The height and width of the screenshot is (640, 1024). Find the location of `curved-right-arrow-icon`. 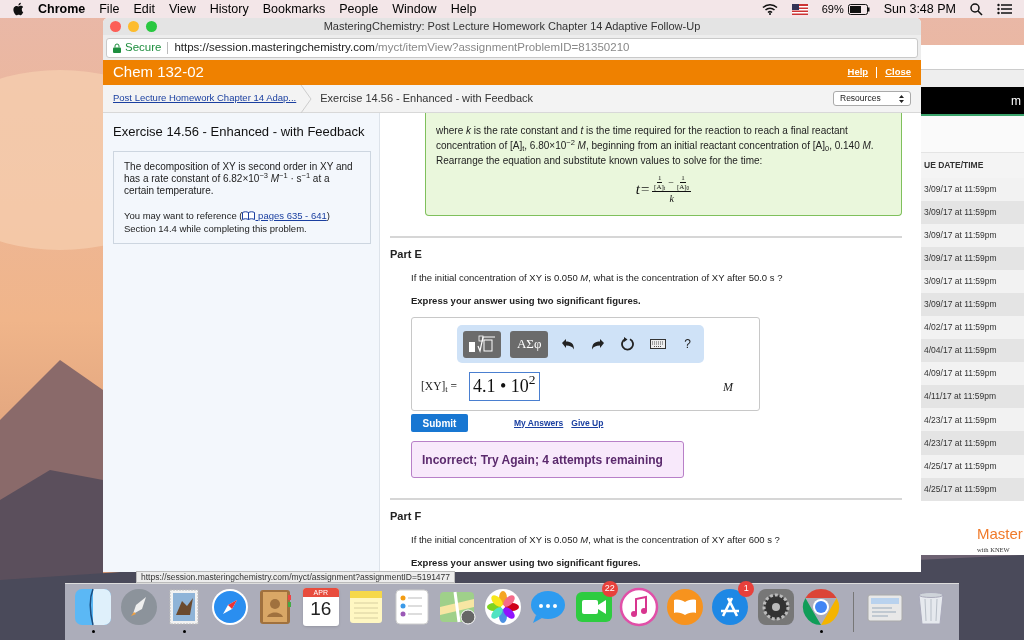

curved-right-arrow-icon is located at coordinates (597, 344).